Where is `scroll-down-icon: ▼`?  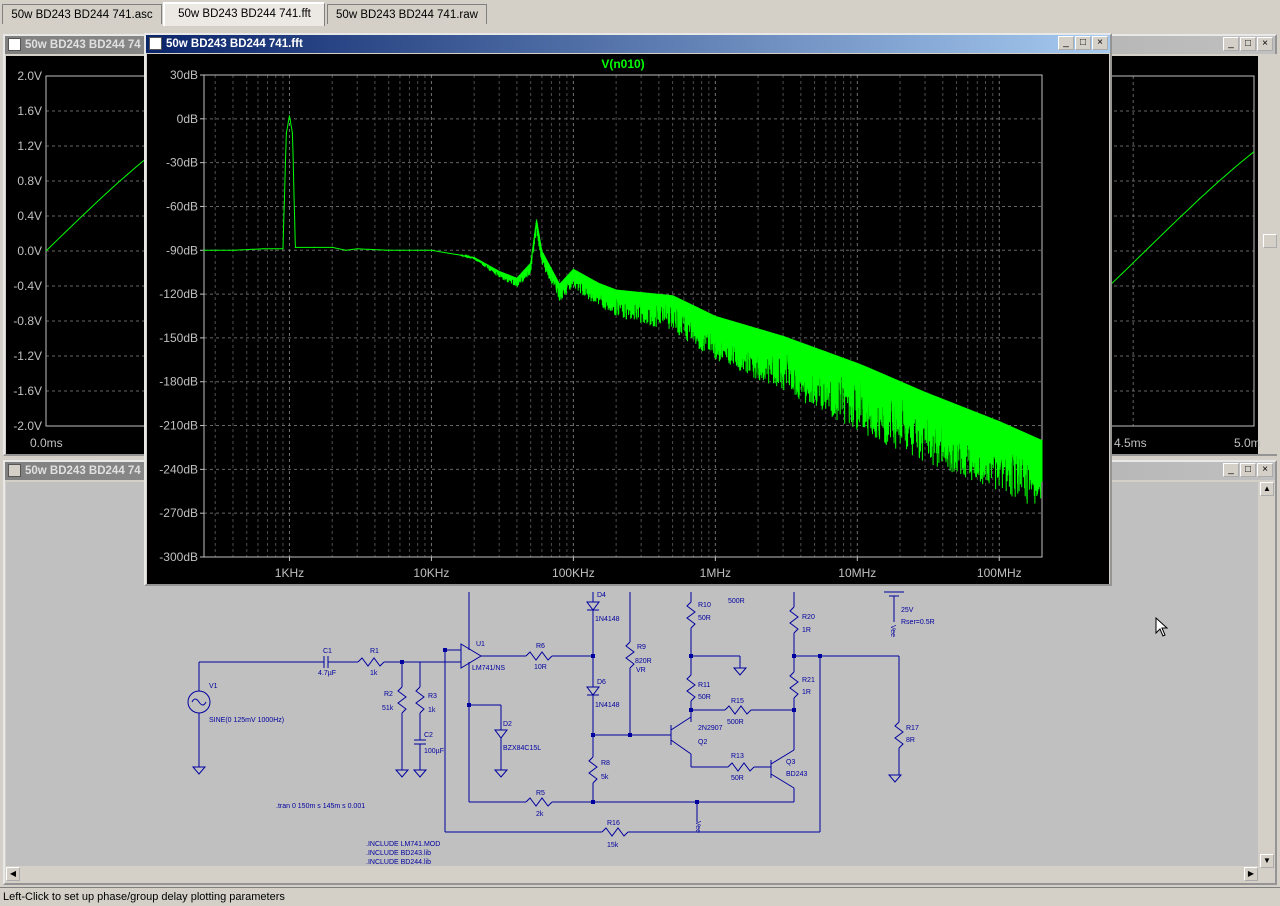
scroll-down-icon: ▼ is located at coordinates (1267, 861).